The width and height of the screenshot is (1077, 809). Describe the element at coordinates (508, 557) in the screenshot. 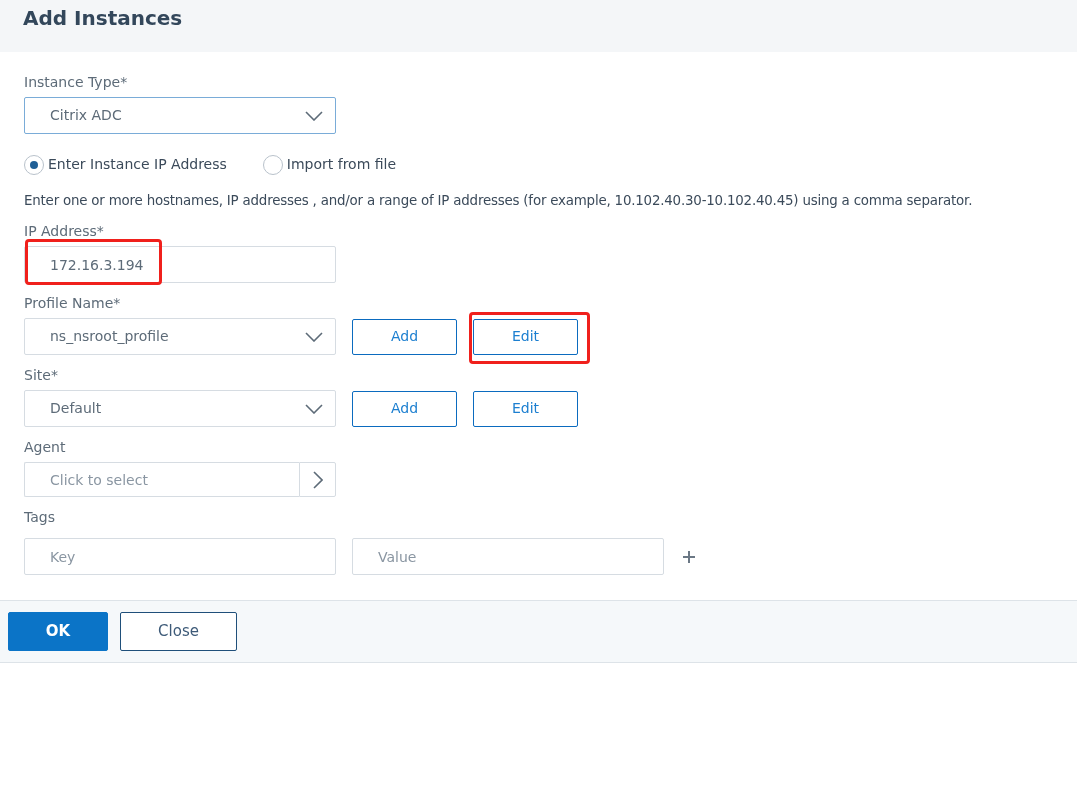

I see `text-field: Value` at that location.